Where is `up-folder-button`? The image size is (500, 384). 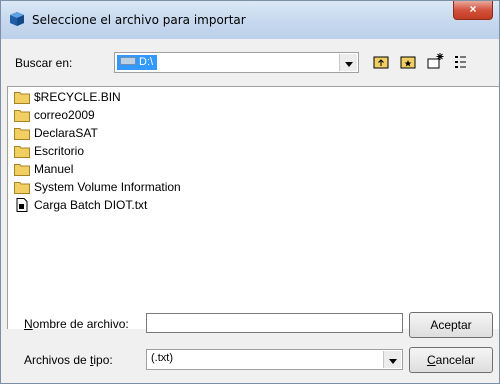 up-folder-button is located at coordinates (381, 62).